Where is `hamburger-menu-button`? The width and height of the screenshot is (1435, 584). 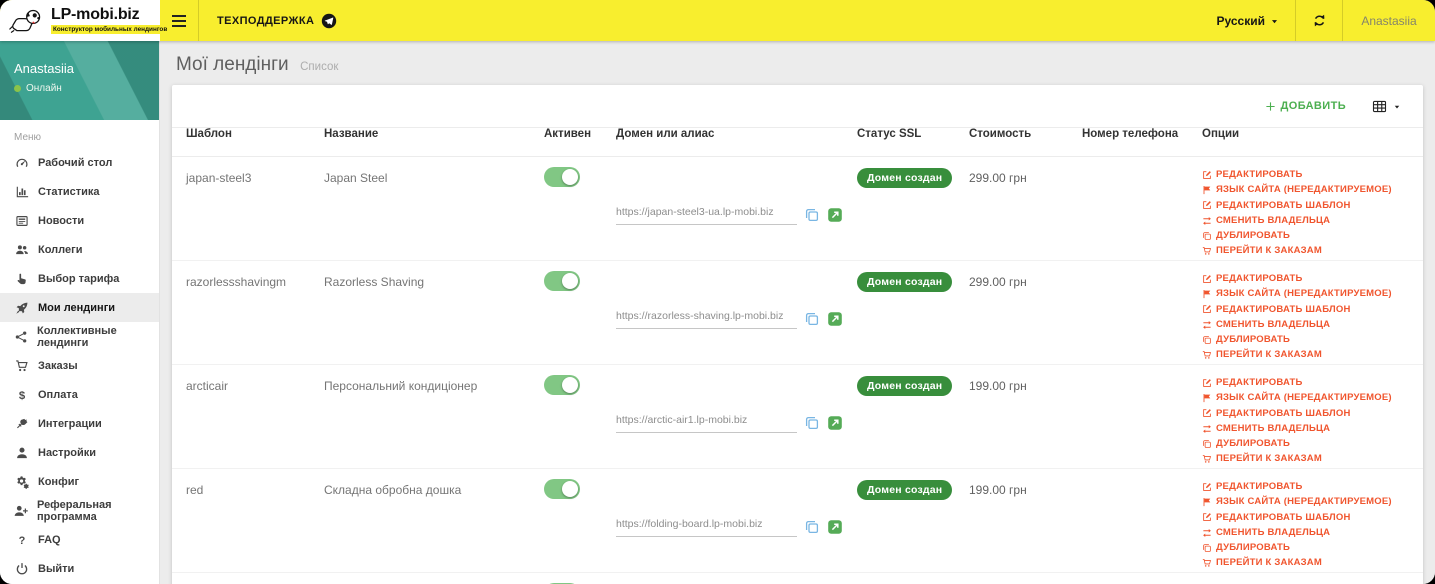 hamburger-menu-button is located at coordinates (179, 20).